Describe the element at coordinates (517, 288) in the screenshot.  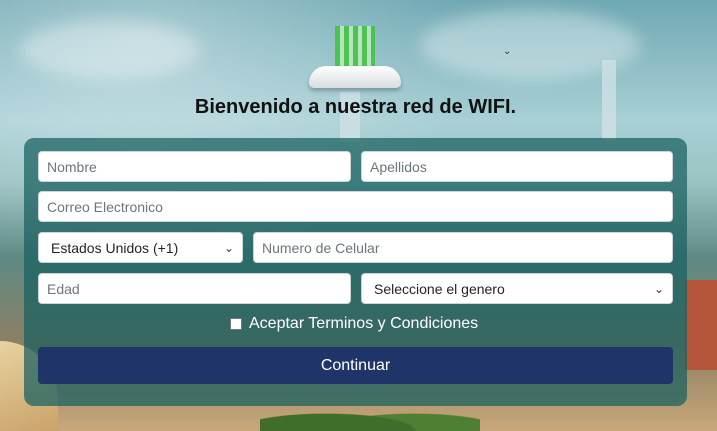
I see `gender-select: Seleccione el genero ⌄` at that location.